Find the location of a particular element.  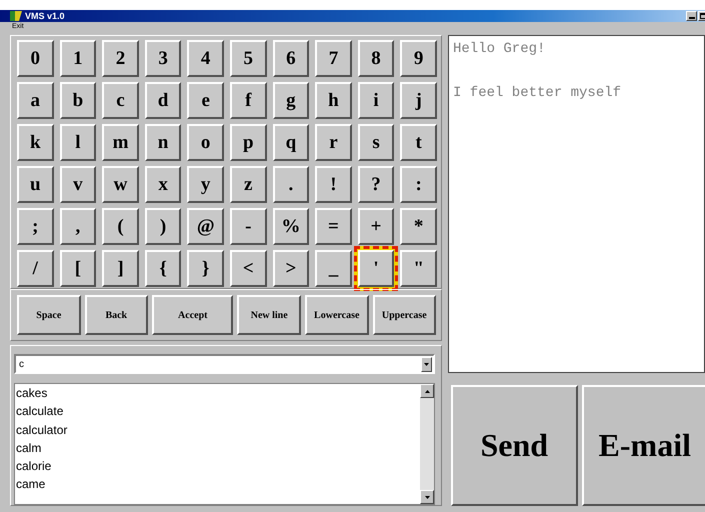

key-button: < is located at coordinates (248, 268).